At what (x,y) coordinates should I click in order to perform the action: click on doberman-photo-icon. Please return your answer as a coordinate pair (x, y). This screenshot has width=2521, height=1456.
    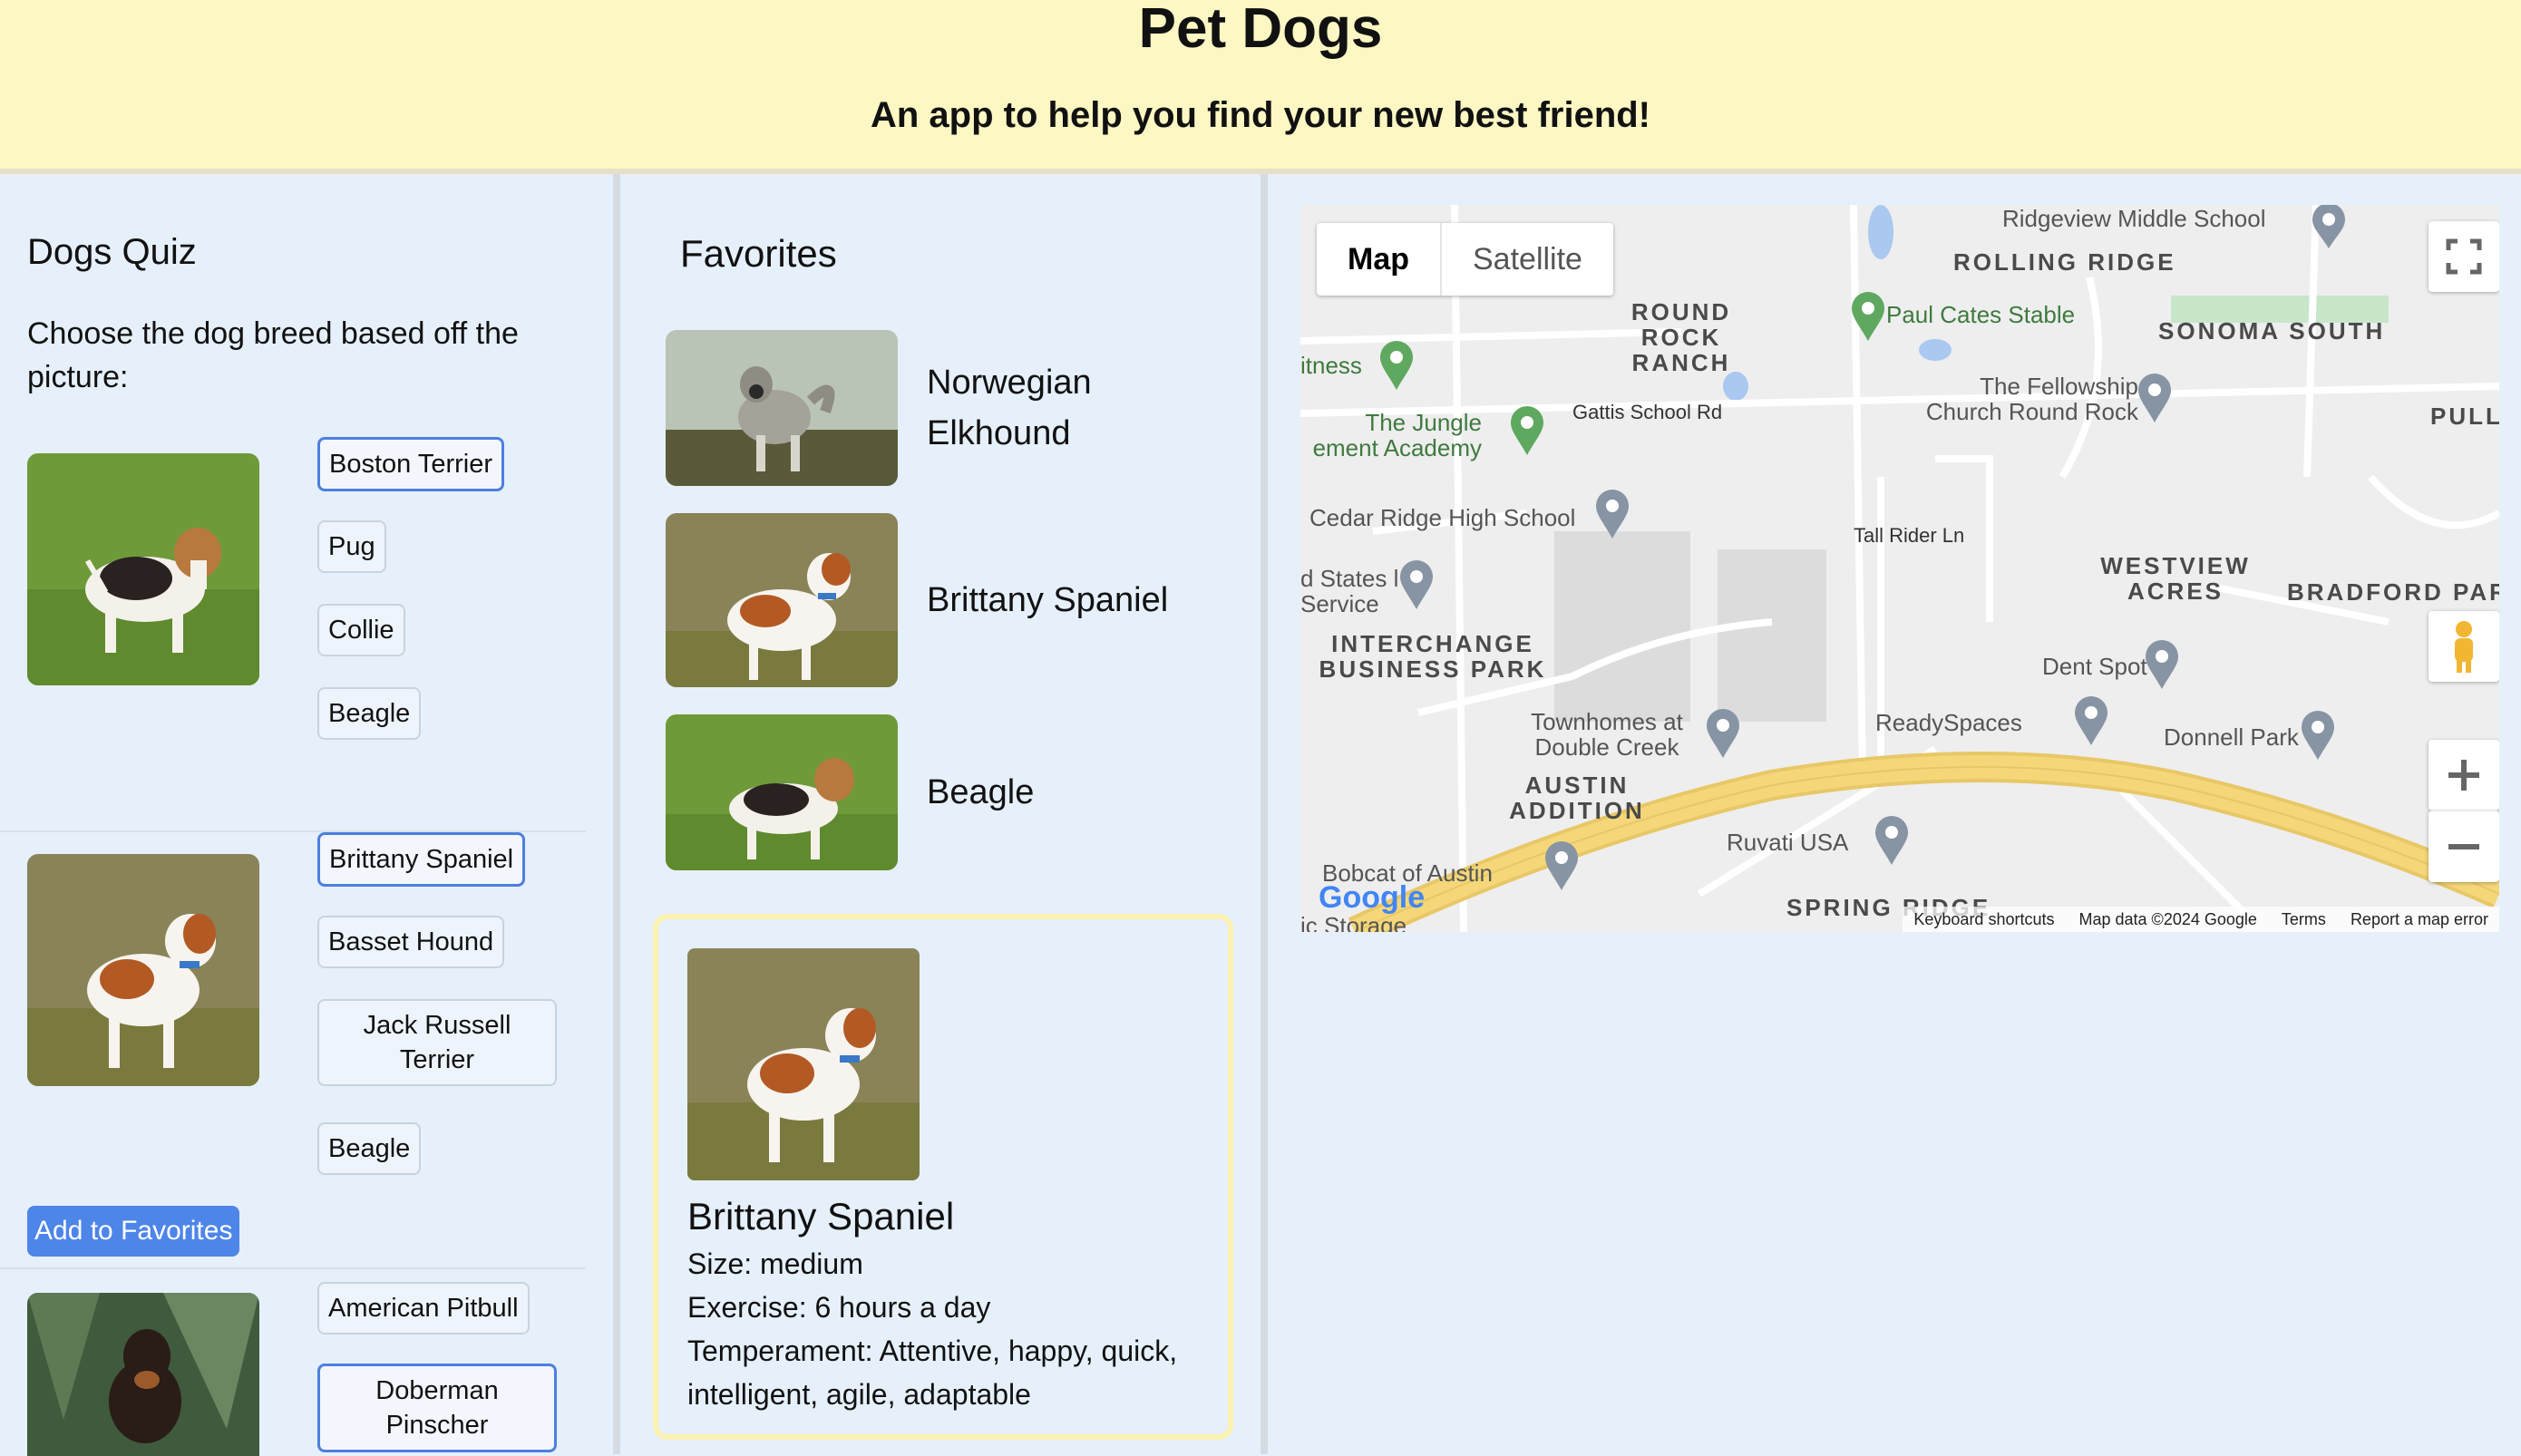
    Looking at the image, I should click on (143, 1374).